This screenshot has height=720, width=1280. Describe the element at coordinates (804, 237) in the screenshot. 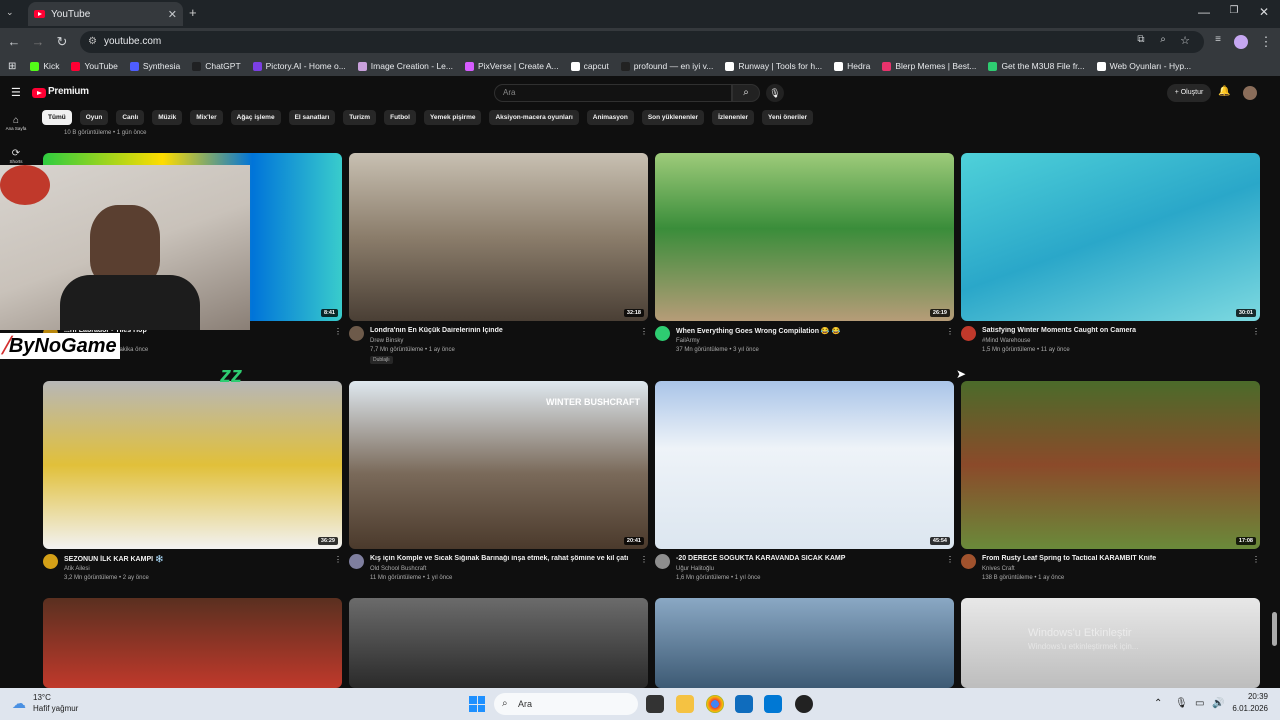

I see `video-thumbnail: 26:19` at that location.